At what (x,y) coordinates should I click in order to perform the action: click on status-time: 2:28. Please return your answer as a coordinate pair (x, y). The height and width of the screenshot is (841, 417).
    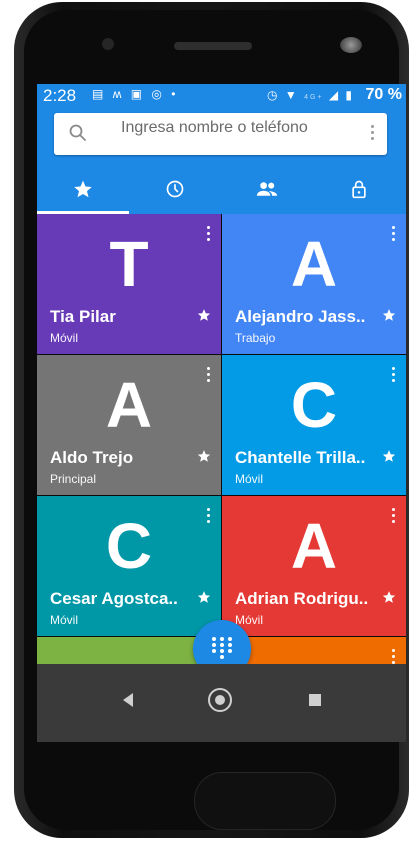
    Looking at the image, I should click on (60, 95).